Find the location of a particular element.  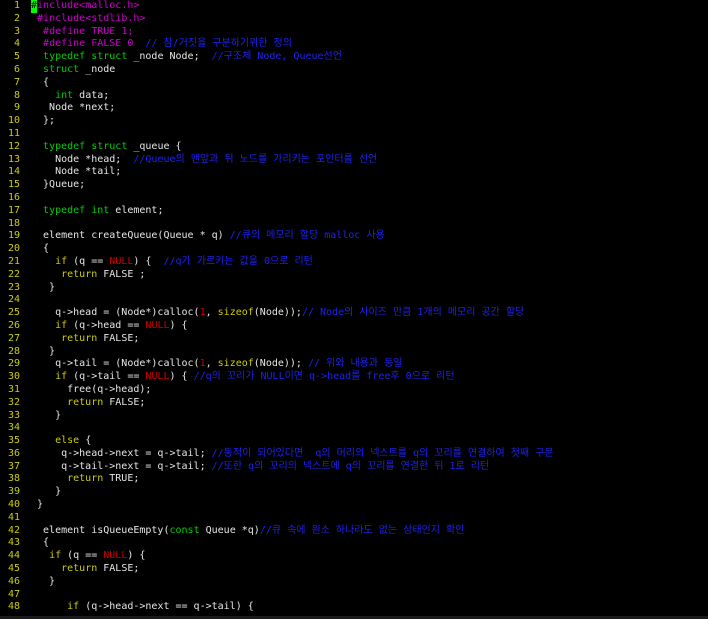

code-line: 1 #include<malloc.h> is located at coordinates (354, 6).